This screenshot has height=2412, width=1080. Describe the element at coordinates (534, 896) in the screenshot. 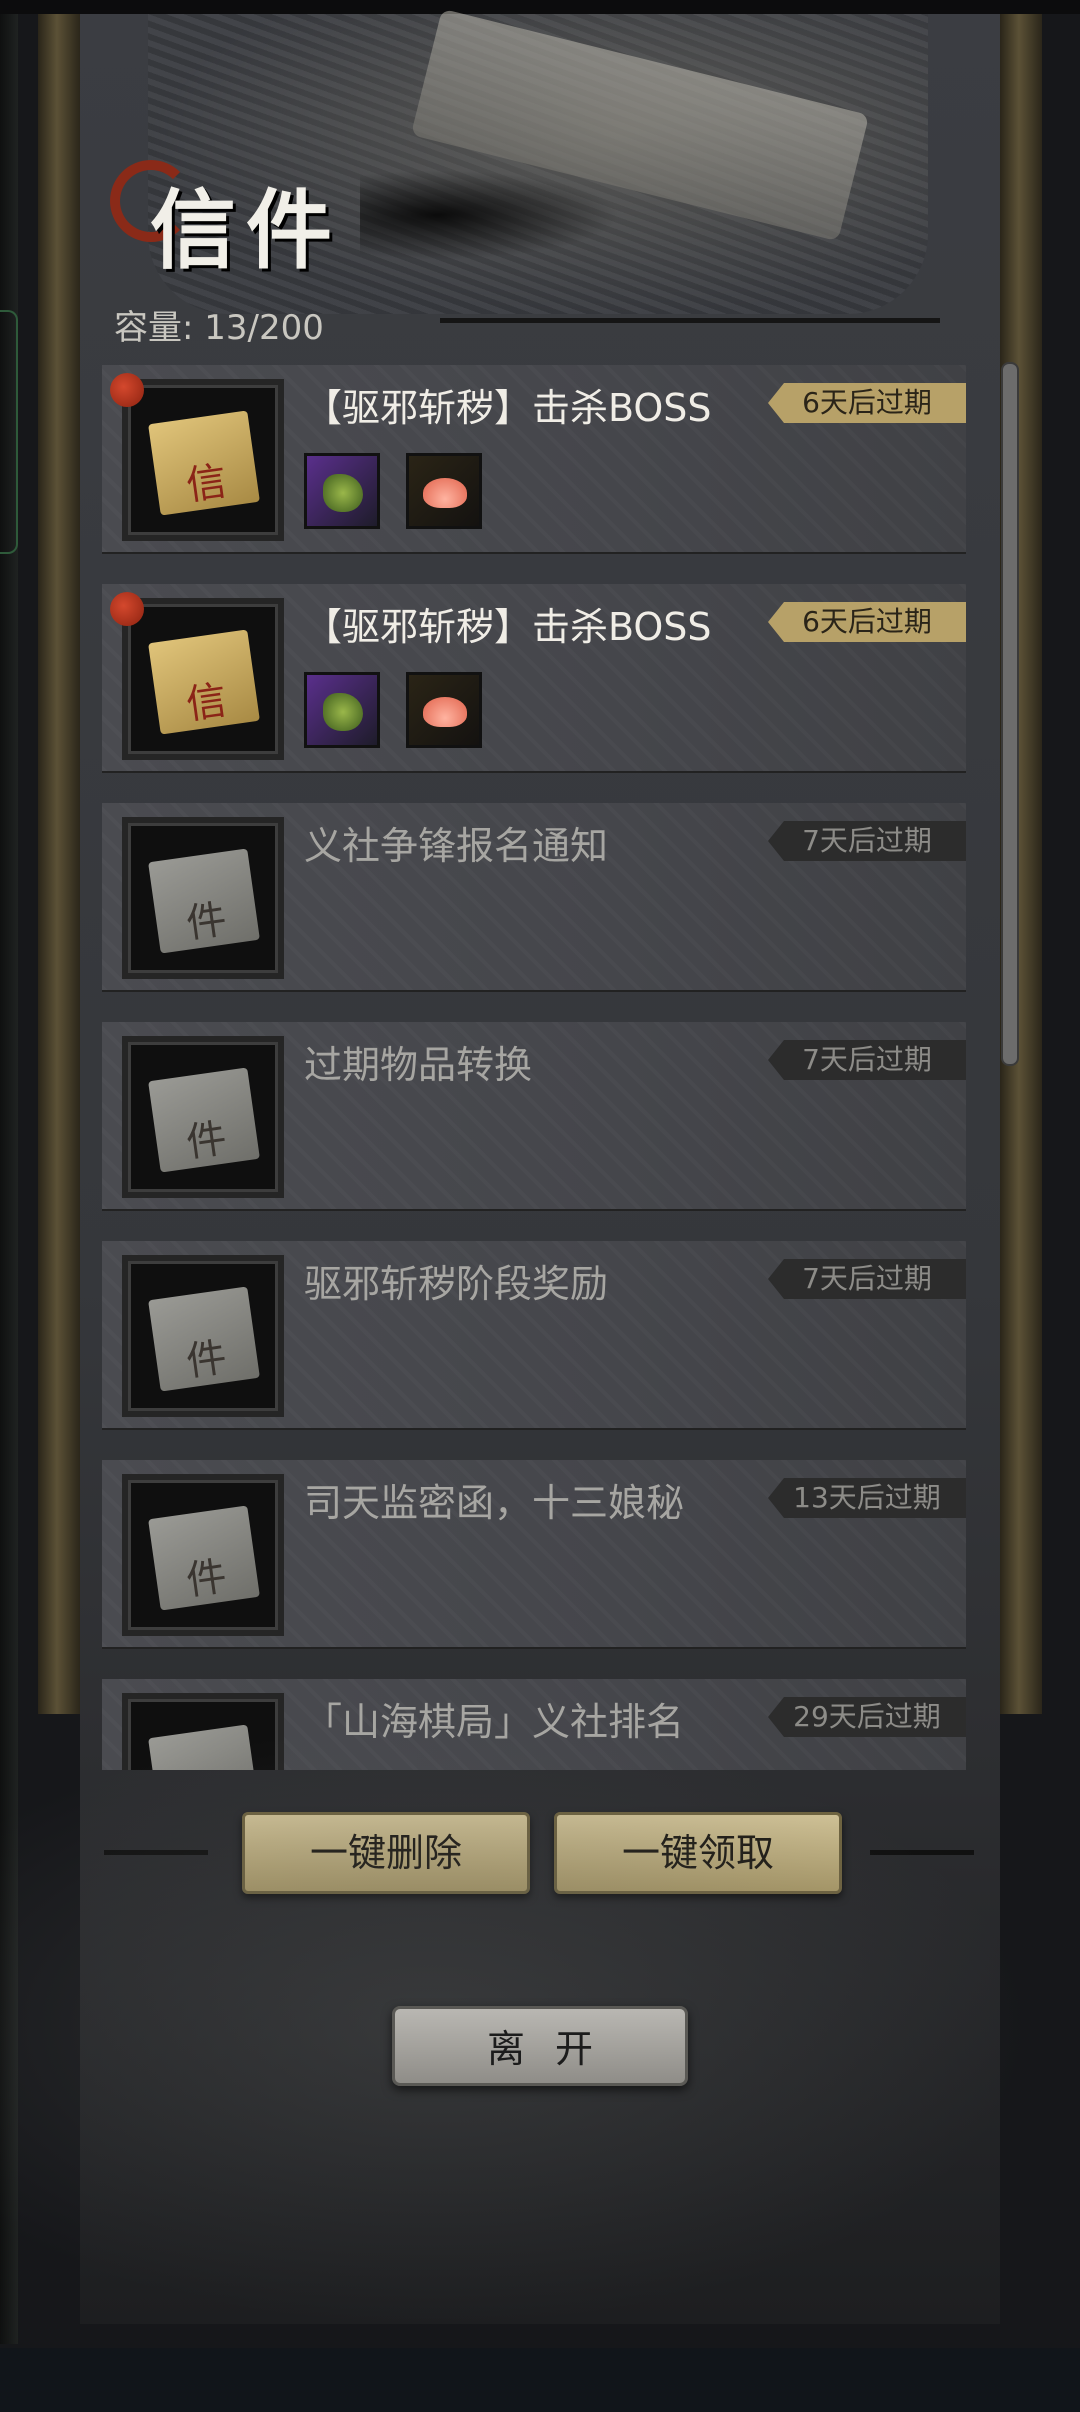

I see `mail-item: 件 义社争锋报名通知 7天后过期` at that location.